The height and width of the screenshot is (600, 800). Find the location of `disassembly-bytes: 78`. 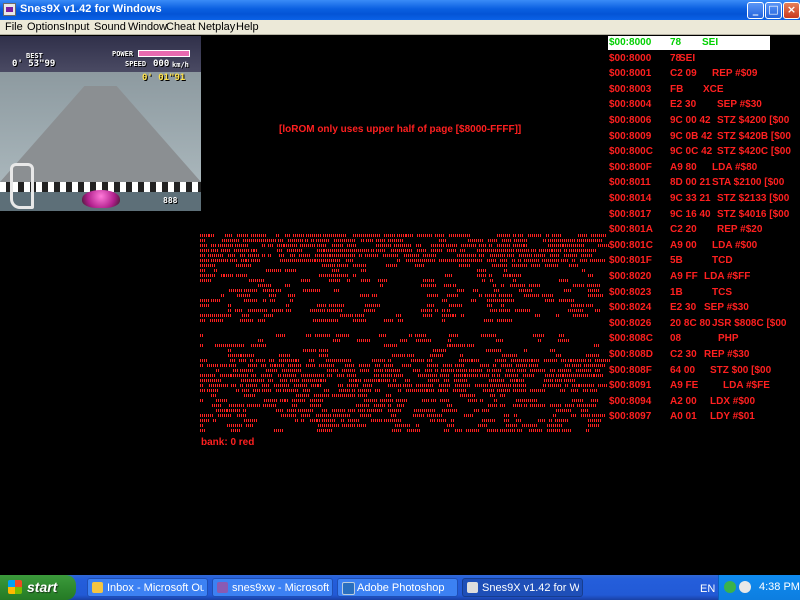

disassembly-bytes: 78 is located at coordinates (676, 42).